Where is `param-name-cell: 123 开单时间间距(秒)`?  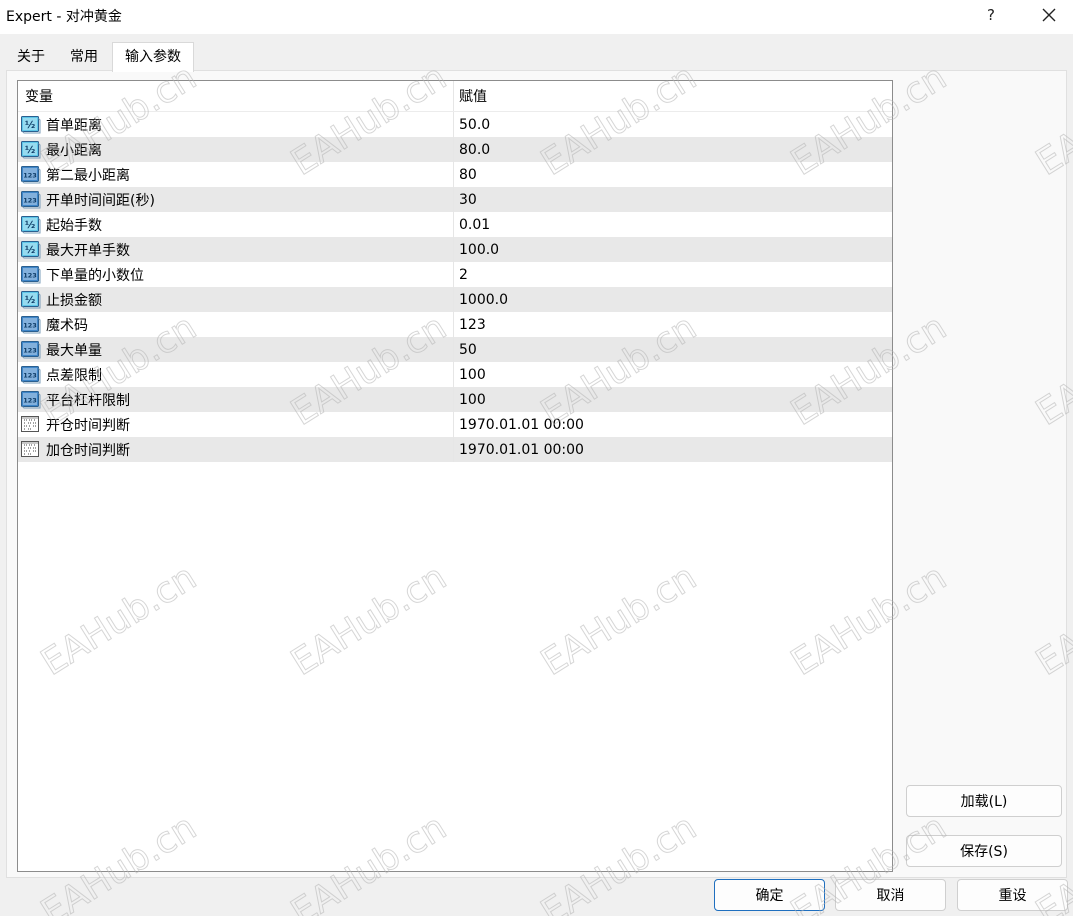
param-name-cell: 123 开单时间间距(秒) is located at coordinates (236, 199).